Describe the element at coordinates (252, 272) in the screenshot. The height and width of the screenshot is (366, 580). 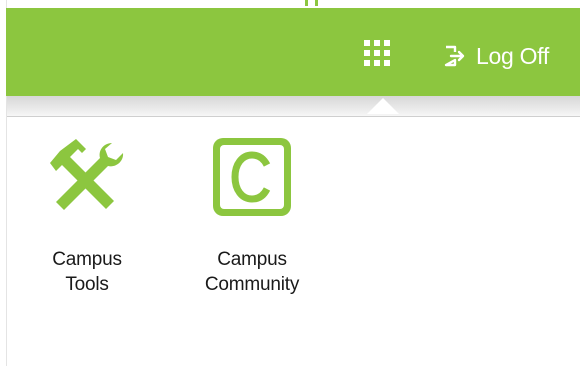
I see `app-label: Campus Community` at that location.